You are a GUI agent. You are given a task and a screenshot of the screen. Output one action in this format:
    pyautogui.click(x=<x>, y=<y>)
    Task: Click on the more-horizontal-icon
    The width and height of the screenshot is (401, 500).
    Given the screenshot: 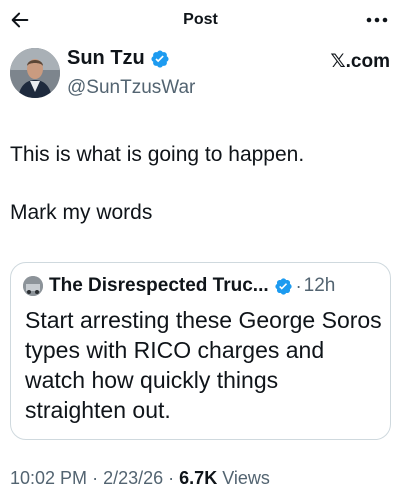 What is the action you would take?
    pyautogui.click(x=377, y=20)
    